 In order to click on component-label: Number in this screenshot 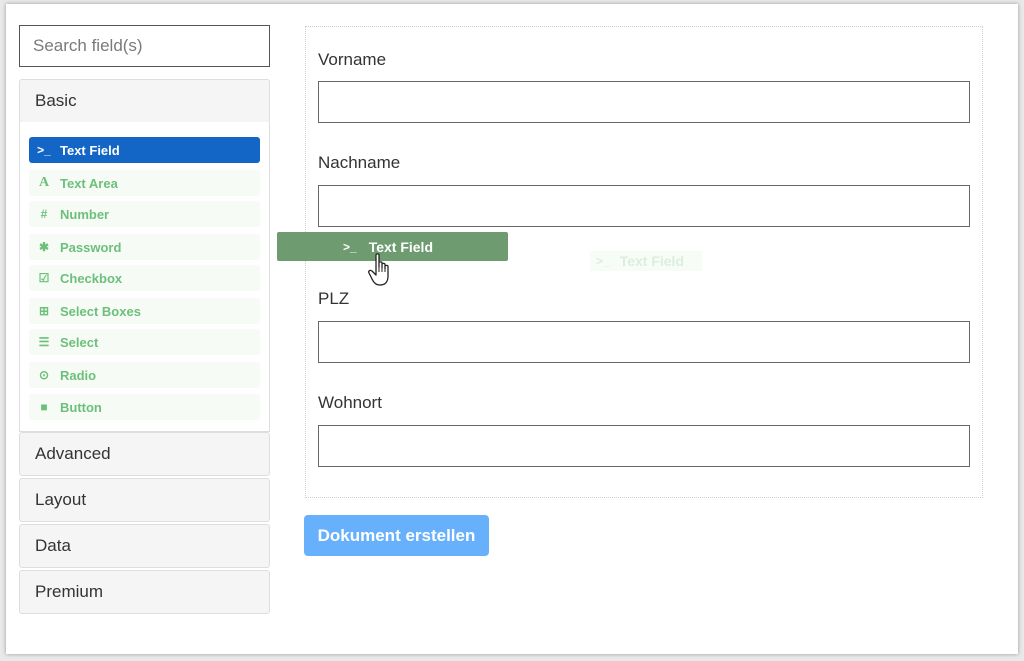, I will do `click(85, 214)`.